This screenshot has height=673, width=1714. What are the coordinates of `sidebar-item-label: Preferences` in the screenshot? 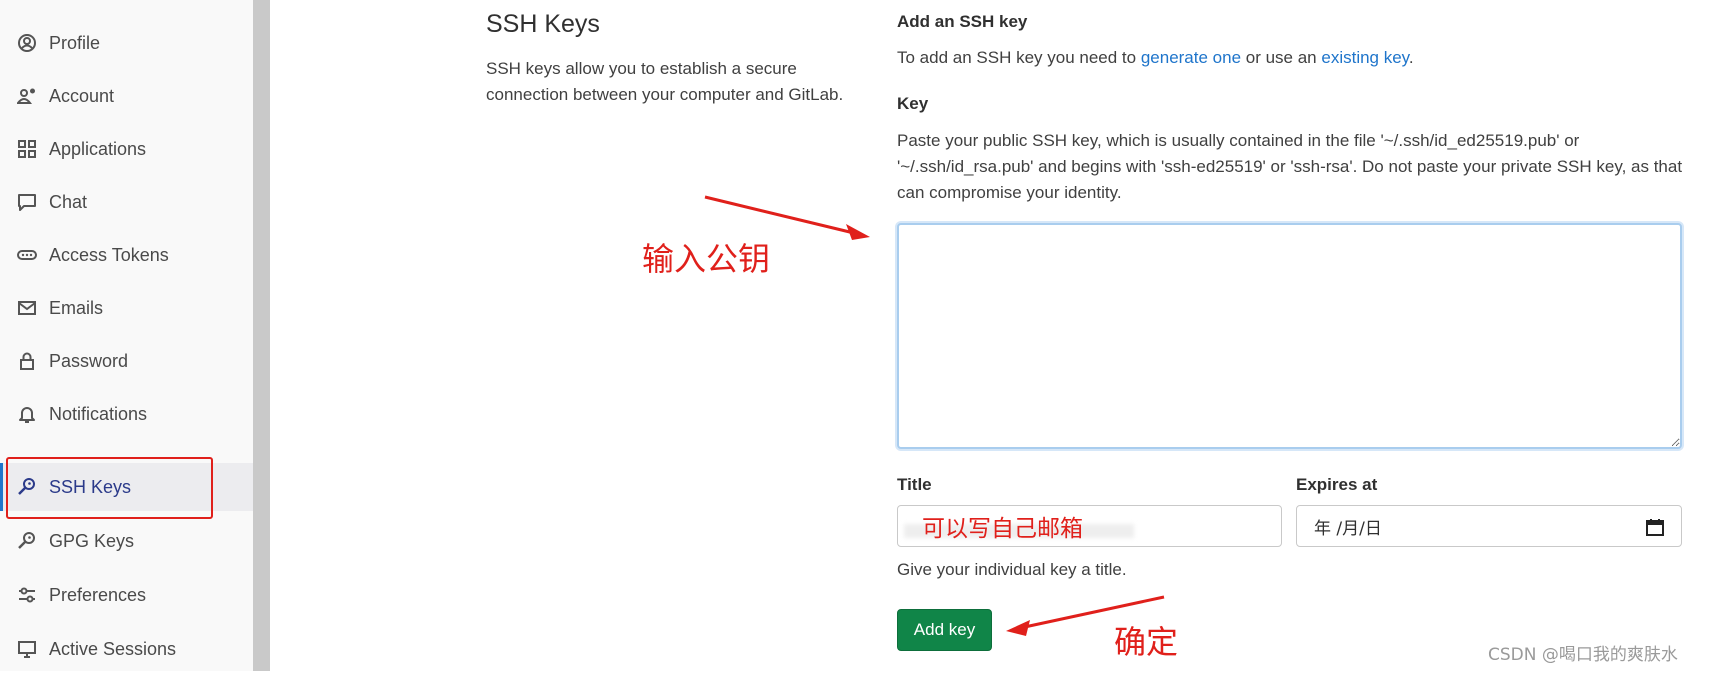 It's located at (98, 594).